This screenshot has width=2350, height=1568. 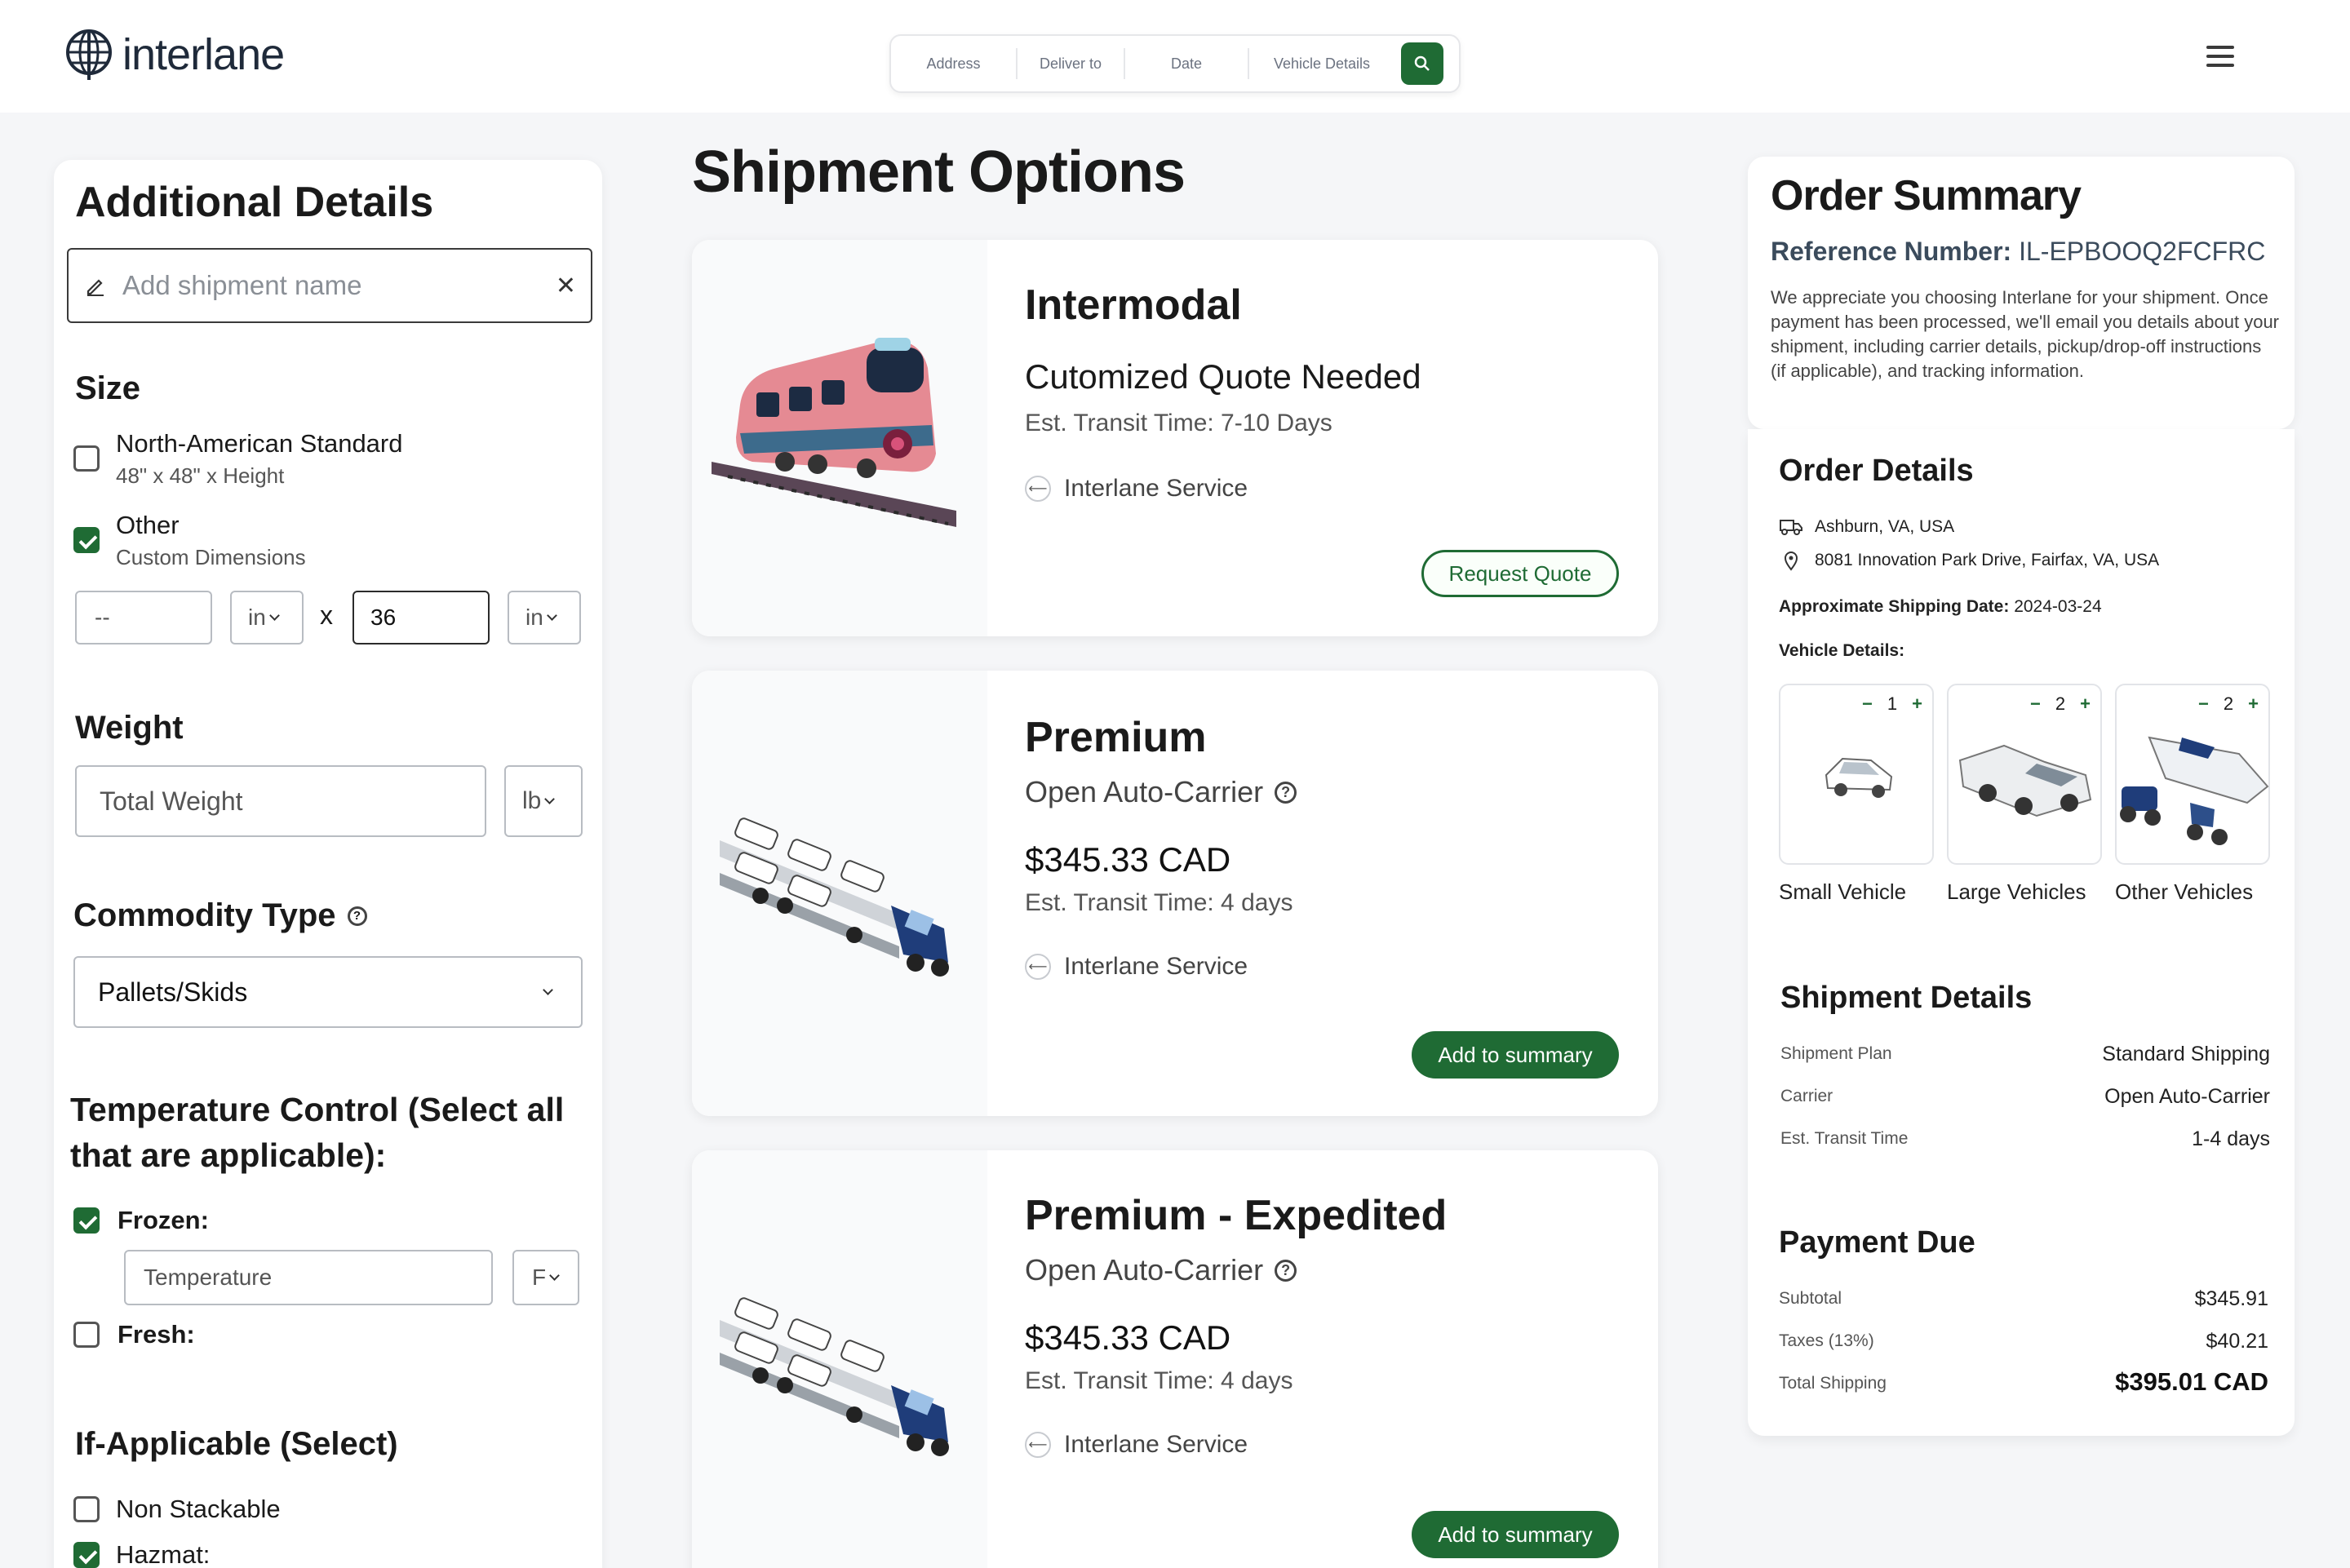 I want to click on weight-unit-select: lb, so click(x=543, y=801).